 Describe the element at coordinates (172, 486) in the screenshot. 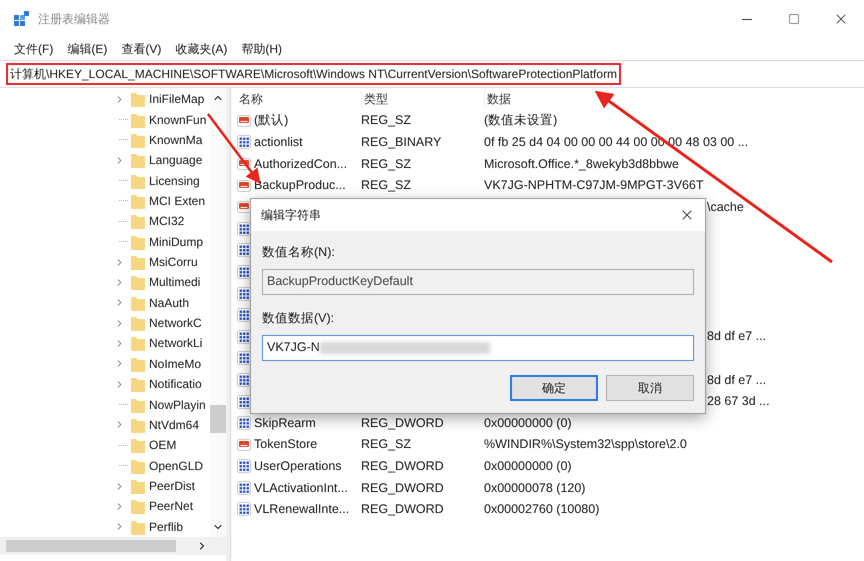

I see `tree-item: PeerDist` at that location.